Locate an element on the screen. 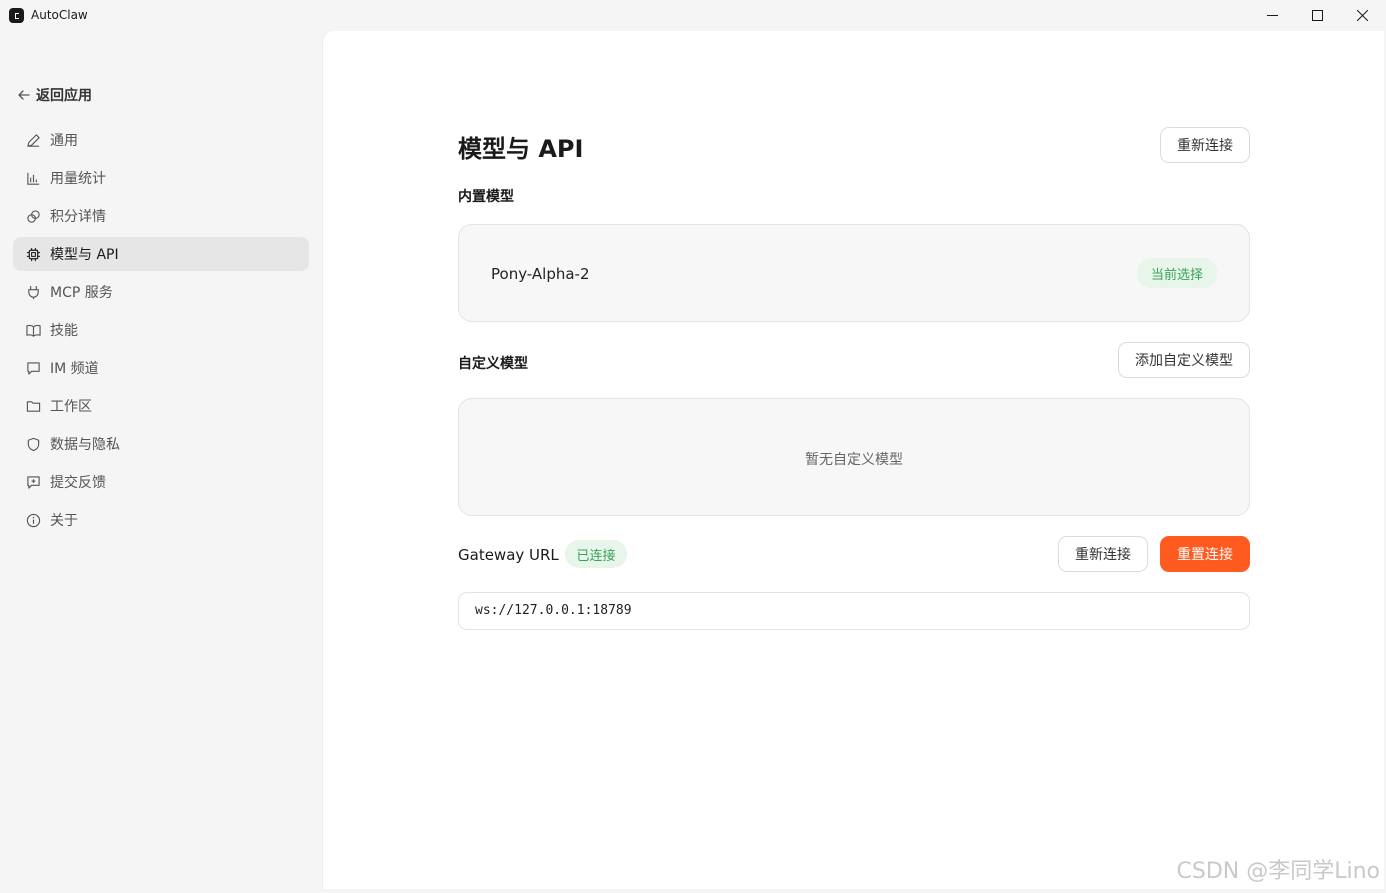 The image size is (1386, 893). minimize-button is located at coordinates (1272, 15).